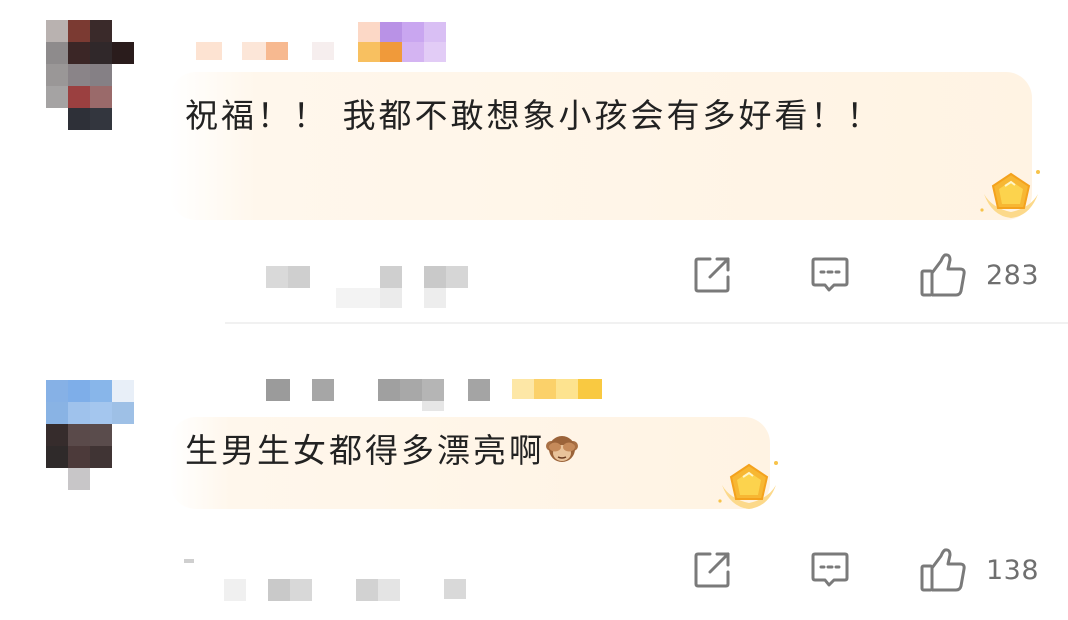 The height and width of the screenshot is (620, 1068). I want to click on comment-text-content: 生男生女都得多漂亮啊, so click(365, 450).